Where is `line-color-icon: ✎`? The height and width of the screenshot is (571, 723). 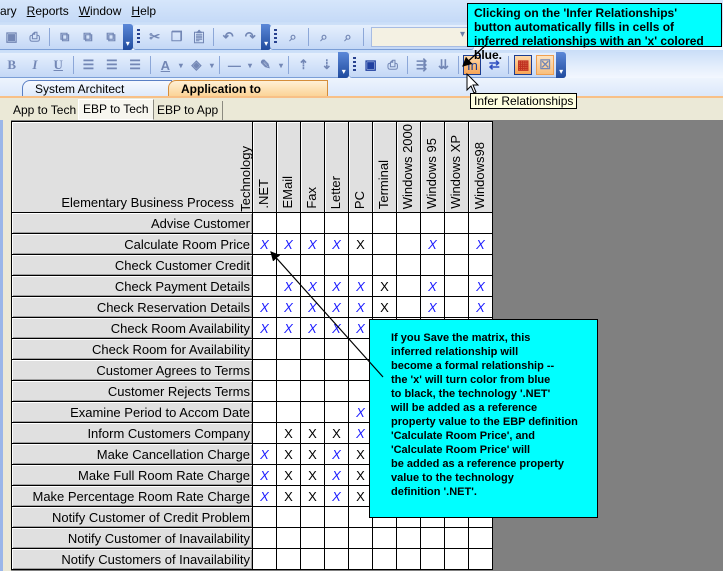 line-color-icon: ✎ is located at coordinates (265, 65).